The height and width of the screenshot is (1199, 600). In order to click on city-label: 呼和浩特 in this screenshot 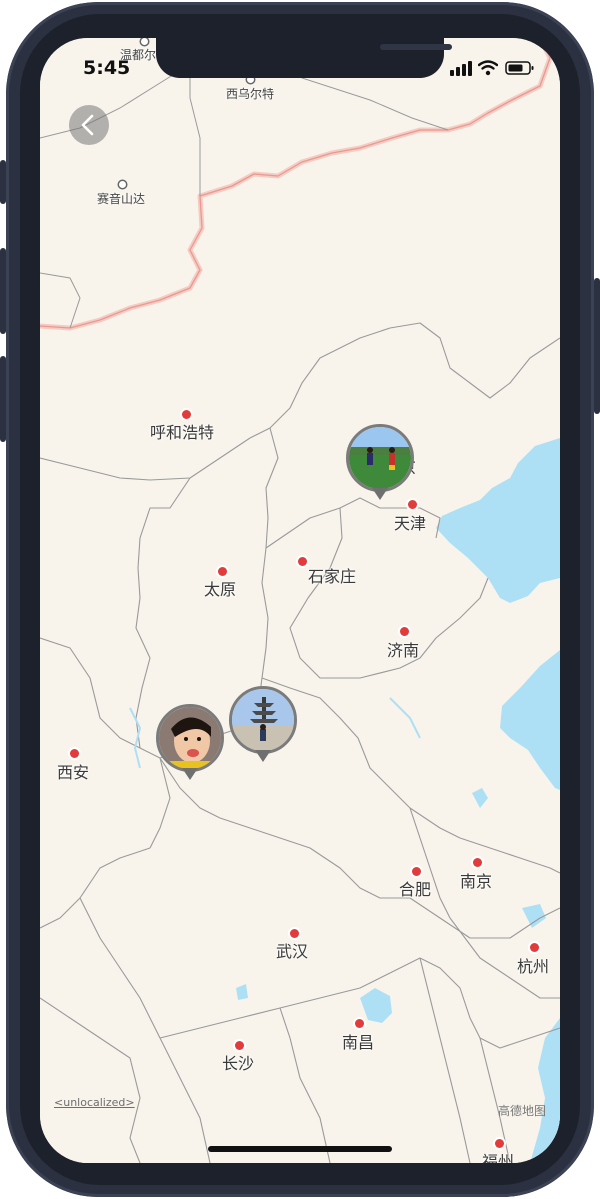, I will do `click(182, 432)`.